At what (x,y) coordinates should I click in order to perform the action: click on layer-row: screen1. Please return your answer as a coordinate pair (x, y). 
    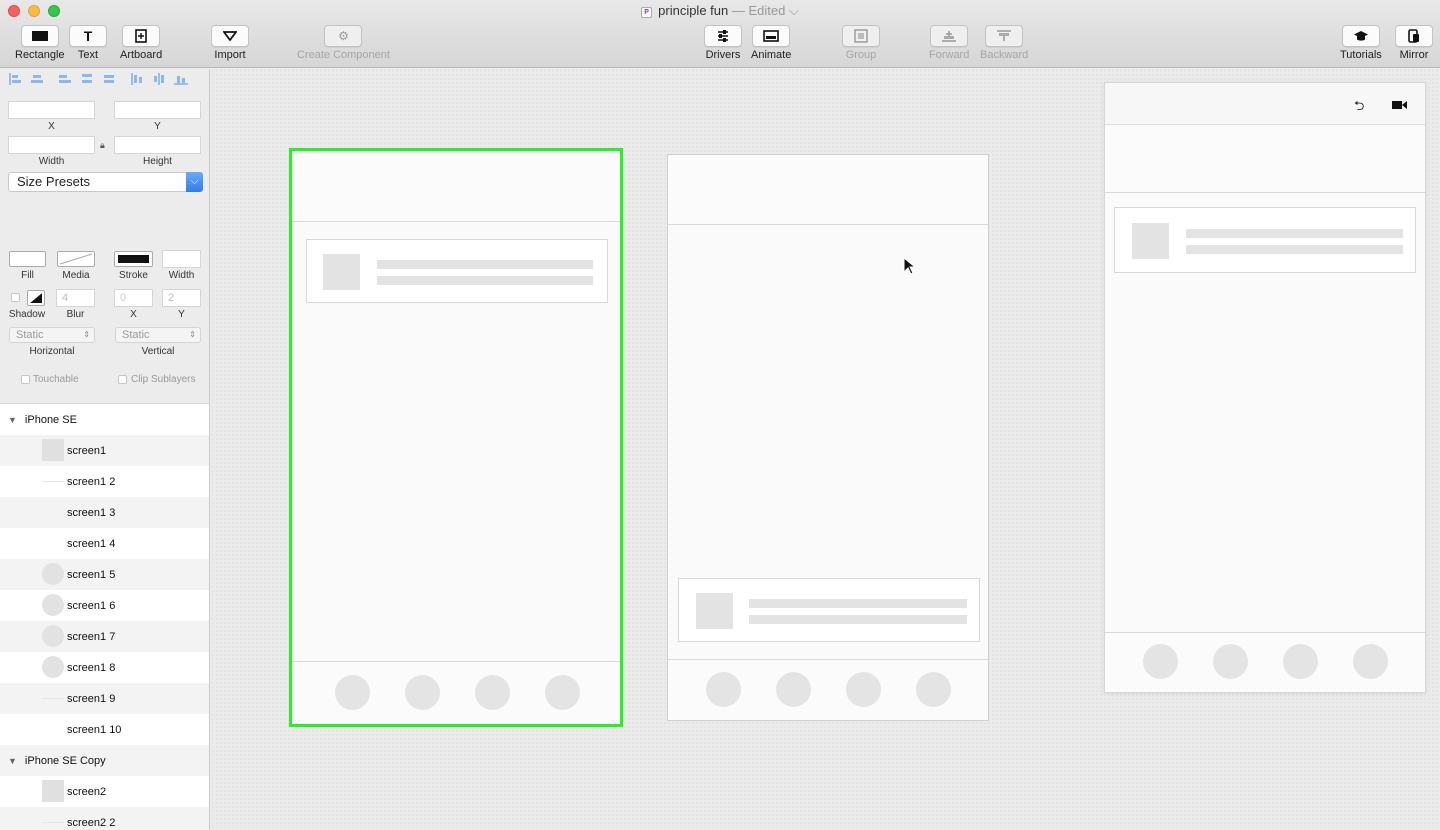
    Looking at the image, I should click on (104, 450).